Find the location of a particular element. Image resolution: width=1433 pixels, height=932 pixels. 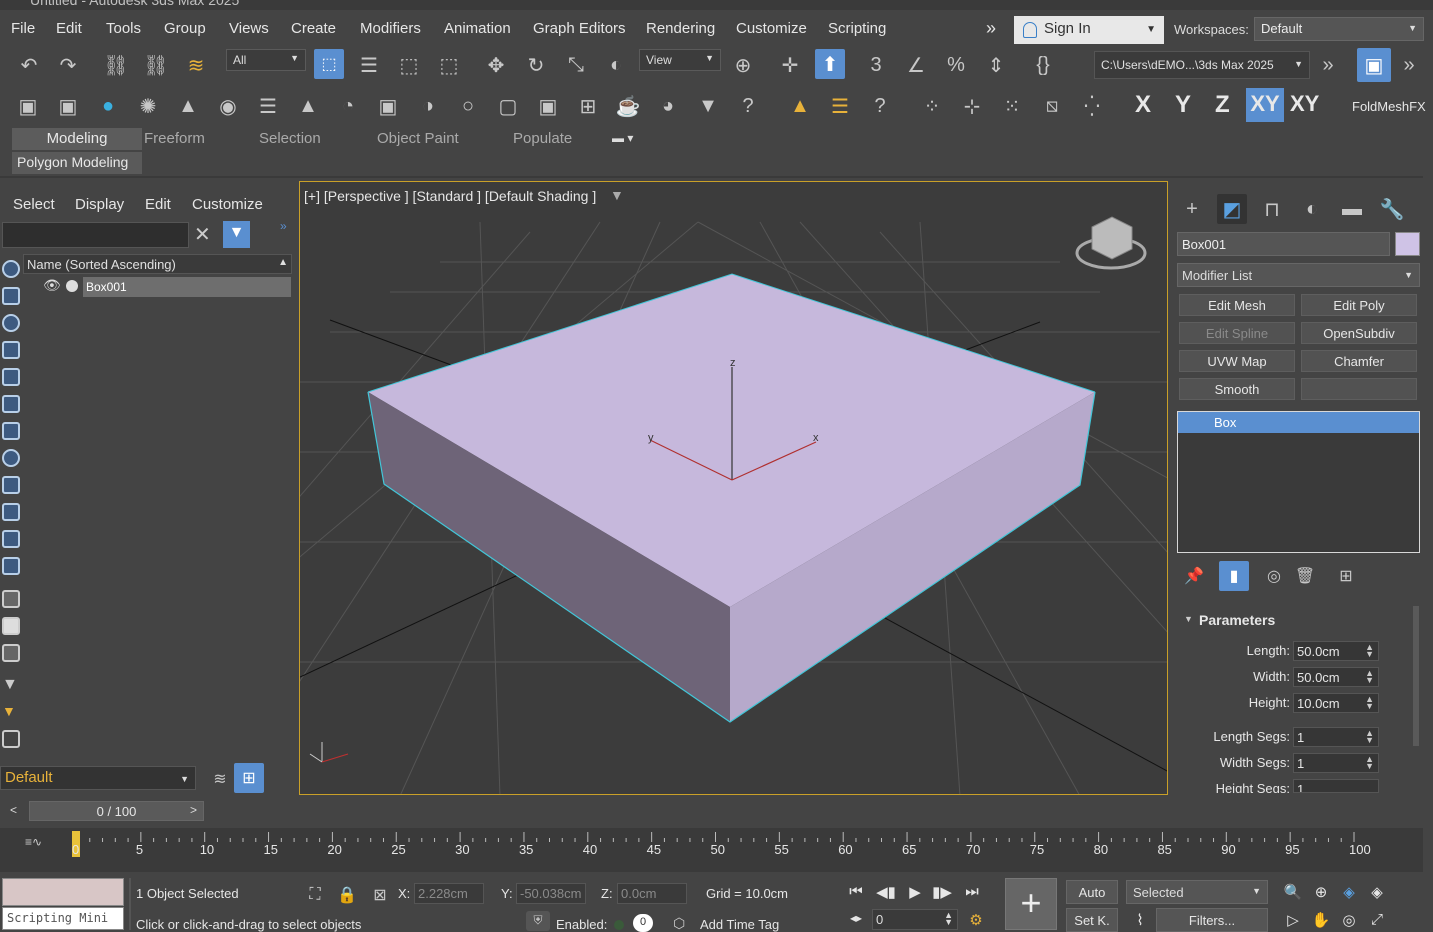

add-time-tag: Add Time Tag is located at coordinates (739, 924).